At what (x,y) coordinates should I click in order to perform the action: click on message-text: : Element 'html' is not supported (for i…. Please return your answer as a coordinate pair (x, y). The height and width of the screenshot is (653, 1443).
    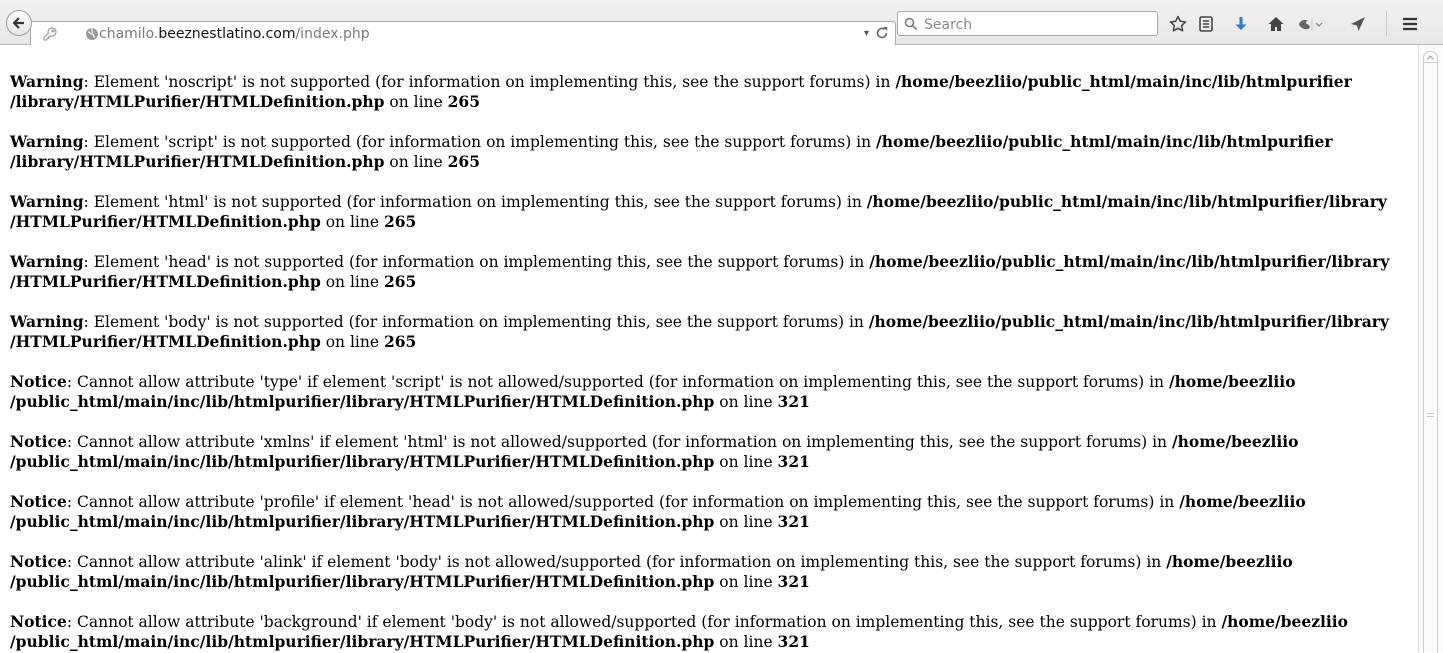
    Looking at the image, I should click on (475, 202).